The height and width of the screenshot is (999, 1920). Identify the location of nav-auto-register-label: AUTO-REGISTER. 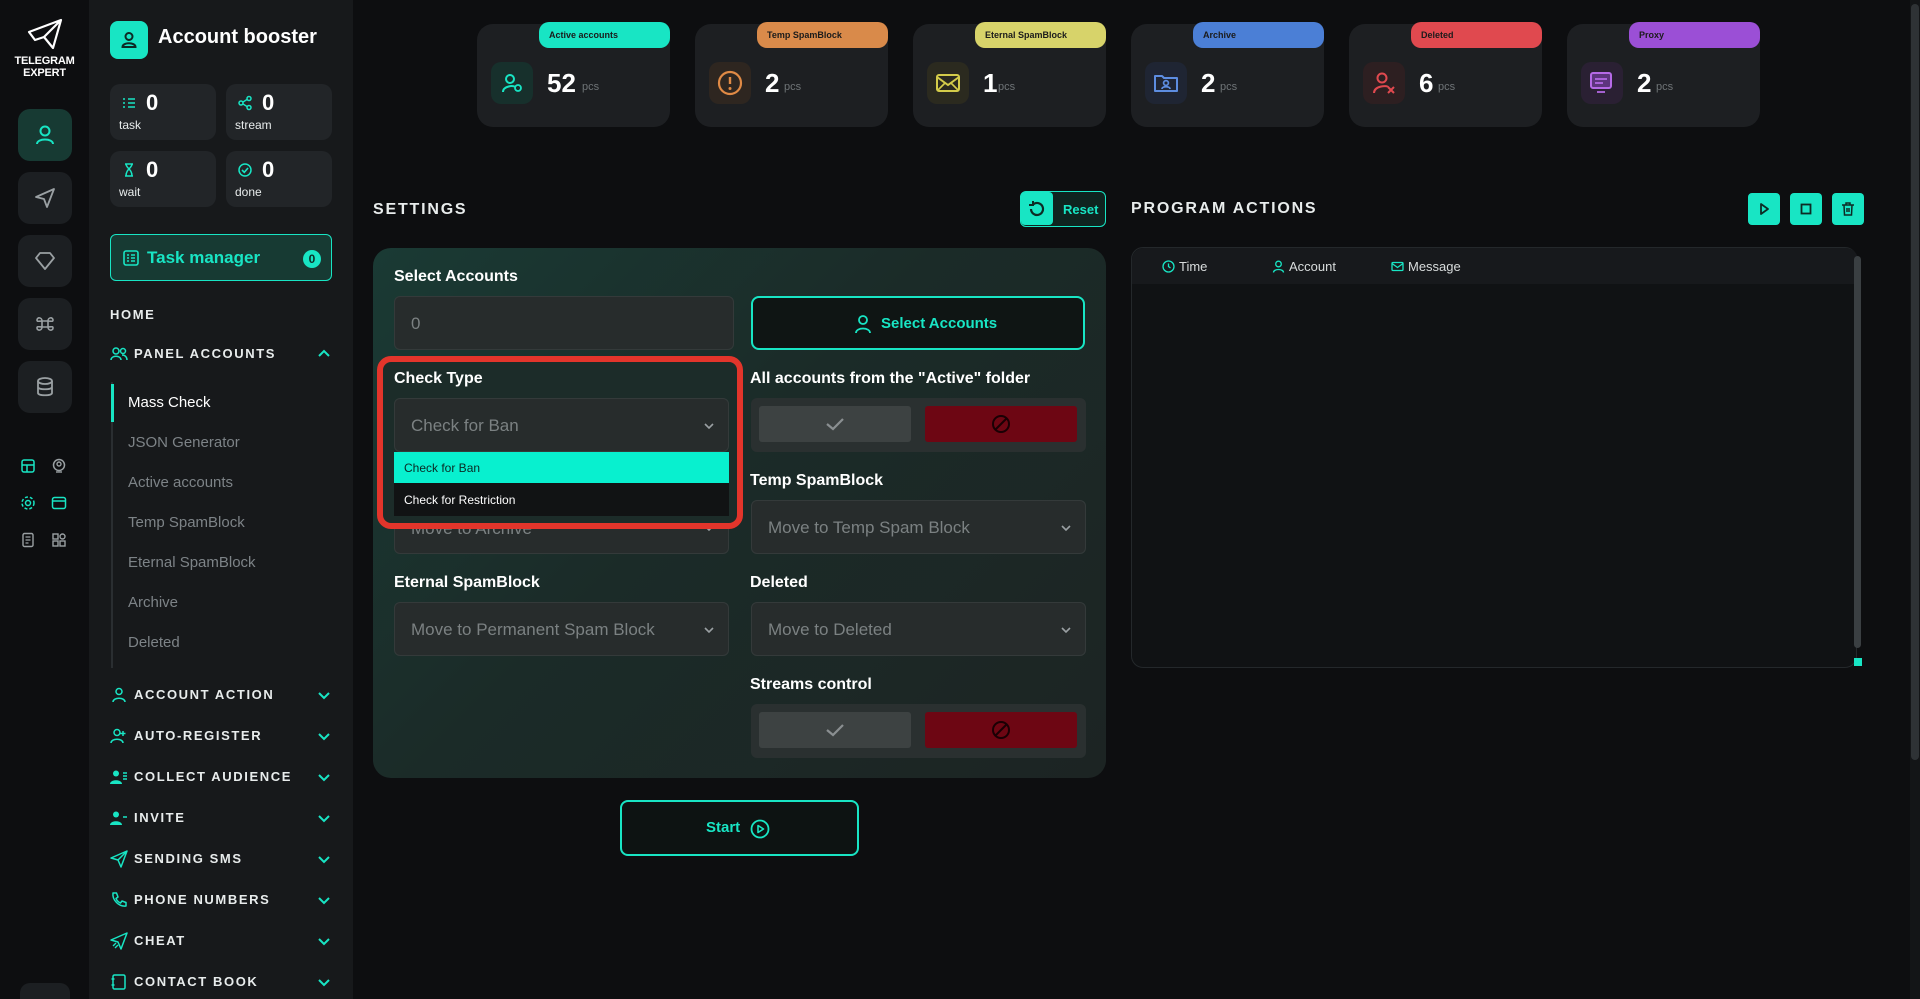
(198, 735).